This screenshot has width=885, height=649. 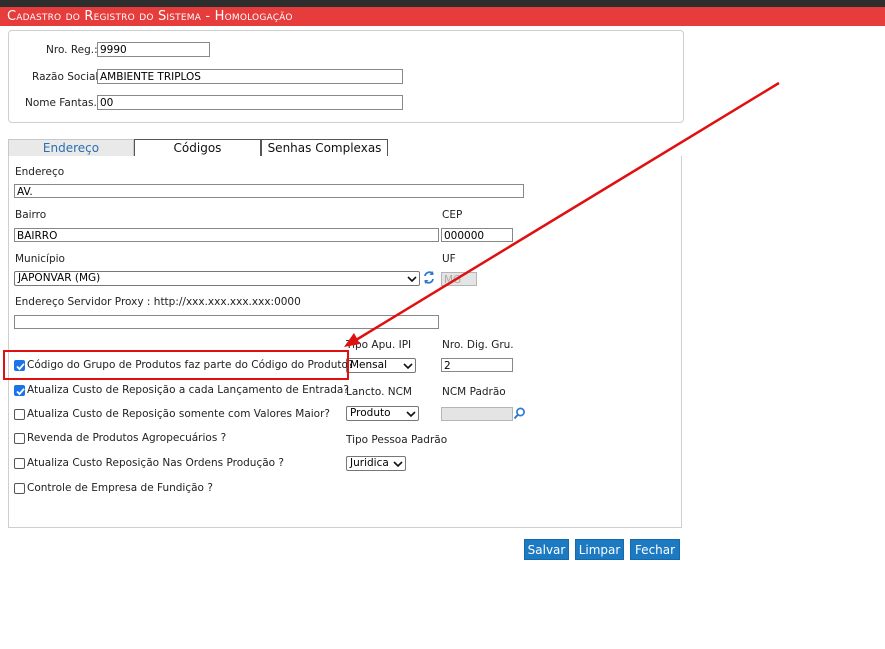 I want to click on clear-button: Limpar, so click(x=599, y=549).